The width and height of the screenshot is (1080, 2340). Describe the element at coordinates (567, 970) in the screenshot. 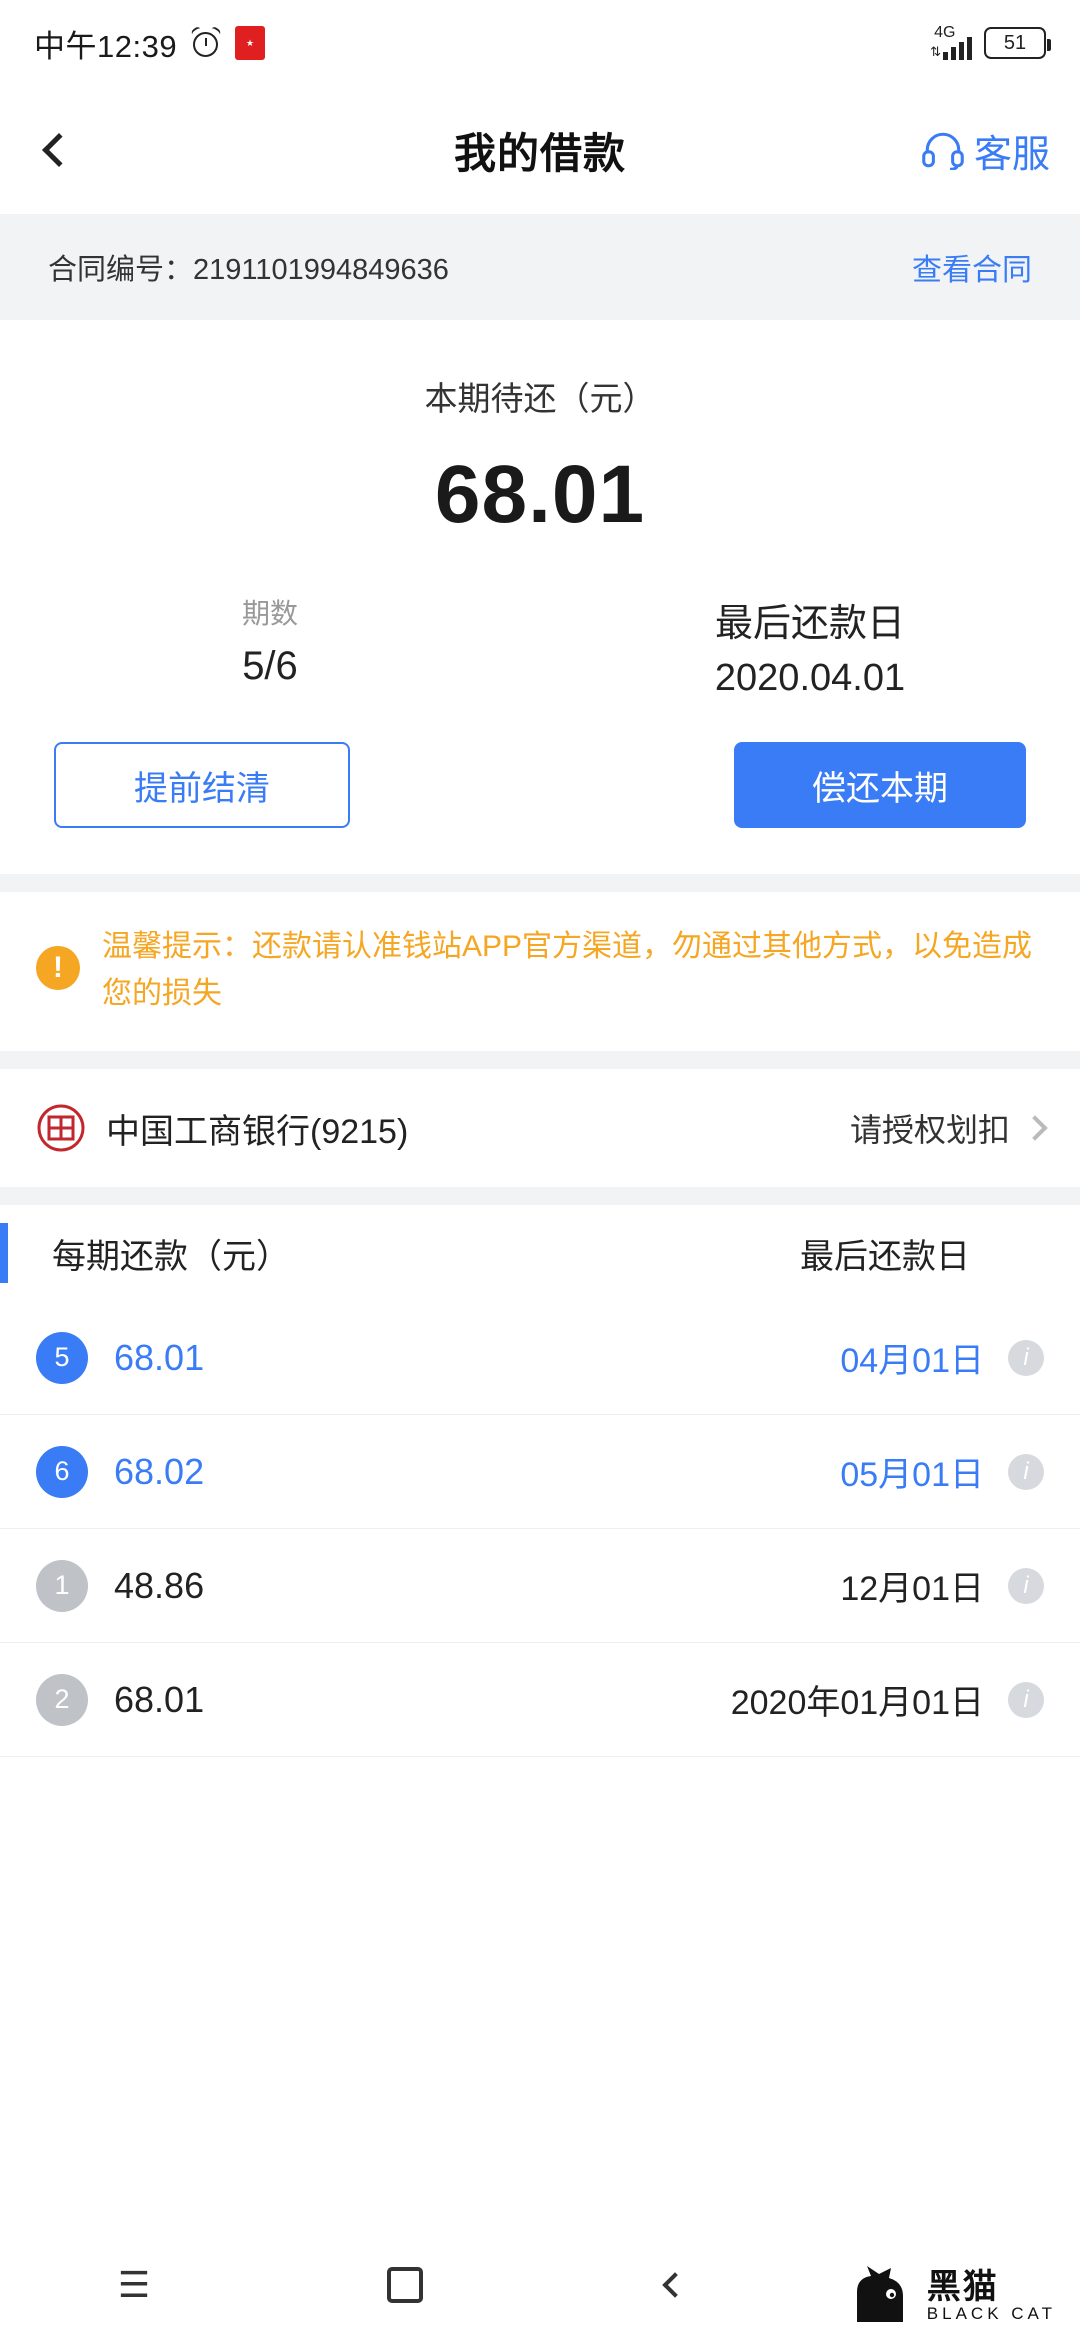

I see `warning-tip-text: 温馨提示：还款请认准钱站APP官方渠道，勿通过其他方式，以免造成您的损失` at that location.